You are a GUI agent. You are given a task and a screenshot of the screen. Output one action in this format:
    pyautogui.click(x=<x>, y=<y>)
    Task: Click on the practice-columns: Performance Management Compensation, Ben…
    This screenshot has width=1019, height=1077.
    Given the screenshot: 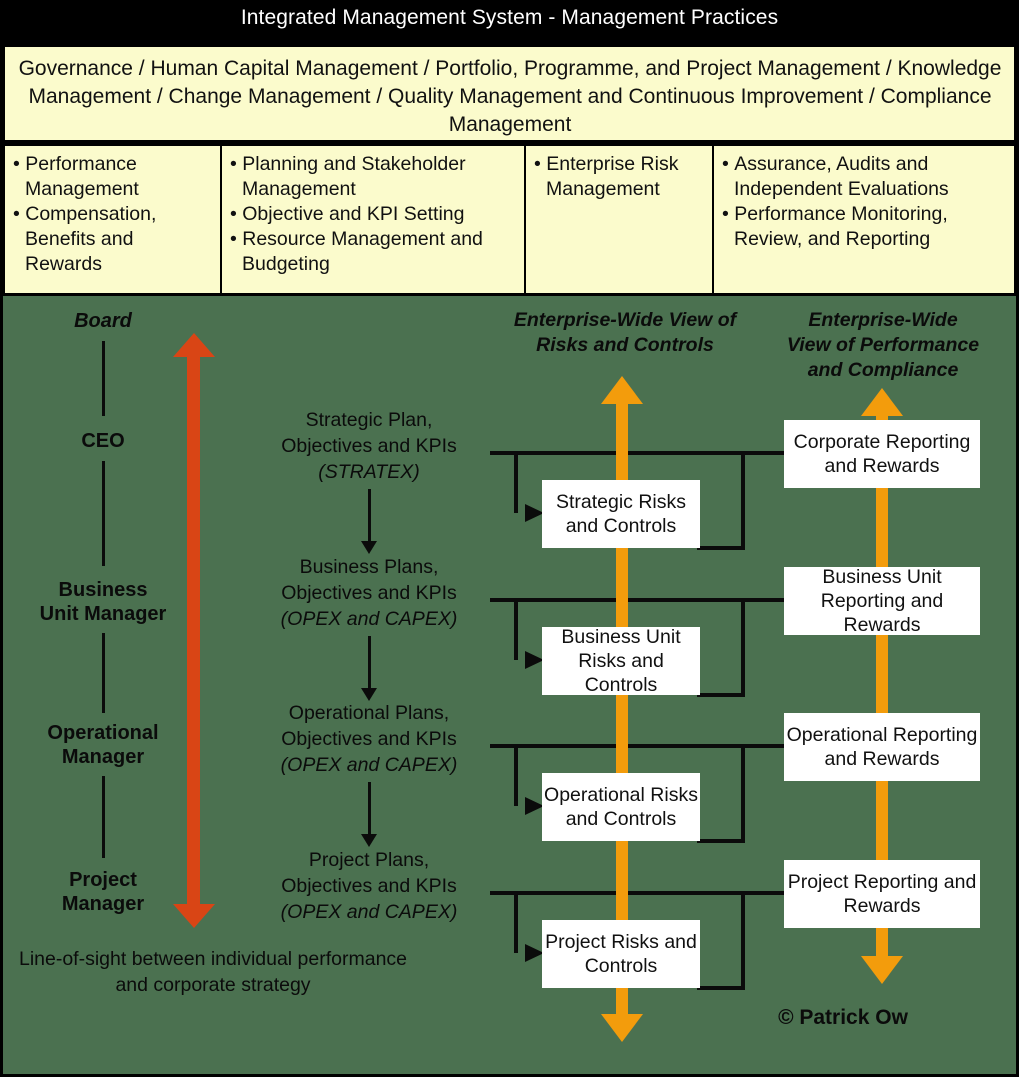 What is the action you would take?
    pyautogui.click(x=509, y=219)
    